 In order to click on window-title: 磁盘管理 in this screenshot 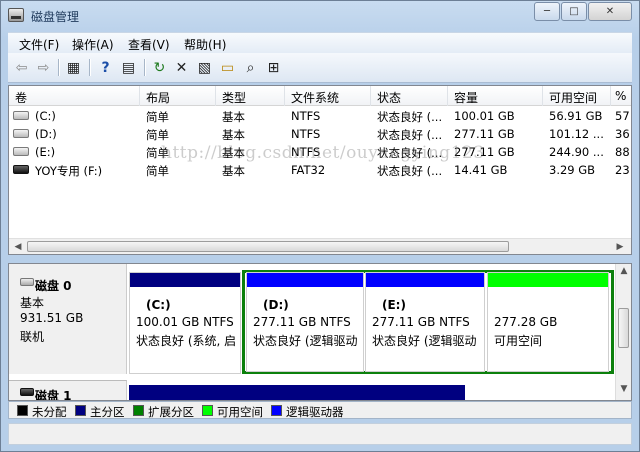, I will do `click(55, 17)`.